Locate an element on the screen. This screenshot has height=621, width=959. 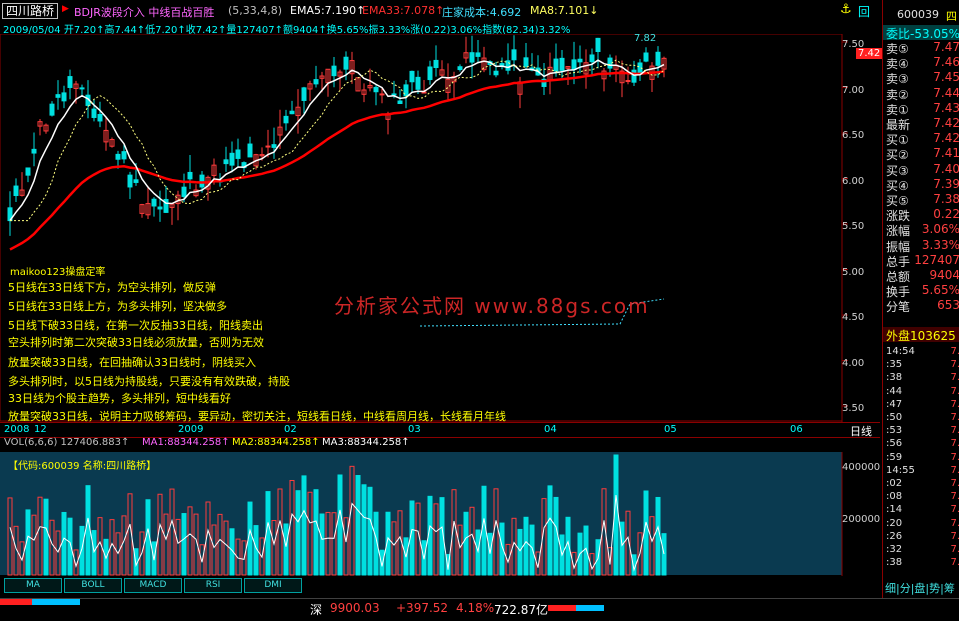
weibi: 委比-53.05% is located at coordinates (922, 33).